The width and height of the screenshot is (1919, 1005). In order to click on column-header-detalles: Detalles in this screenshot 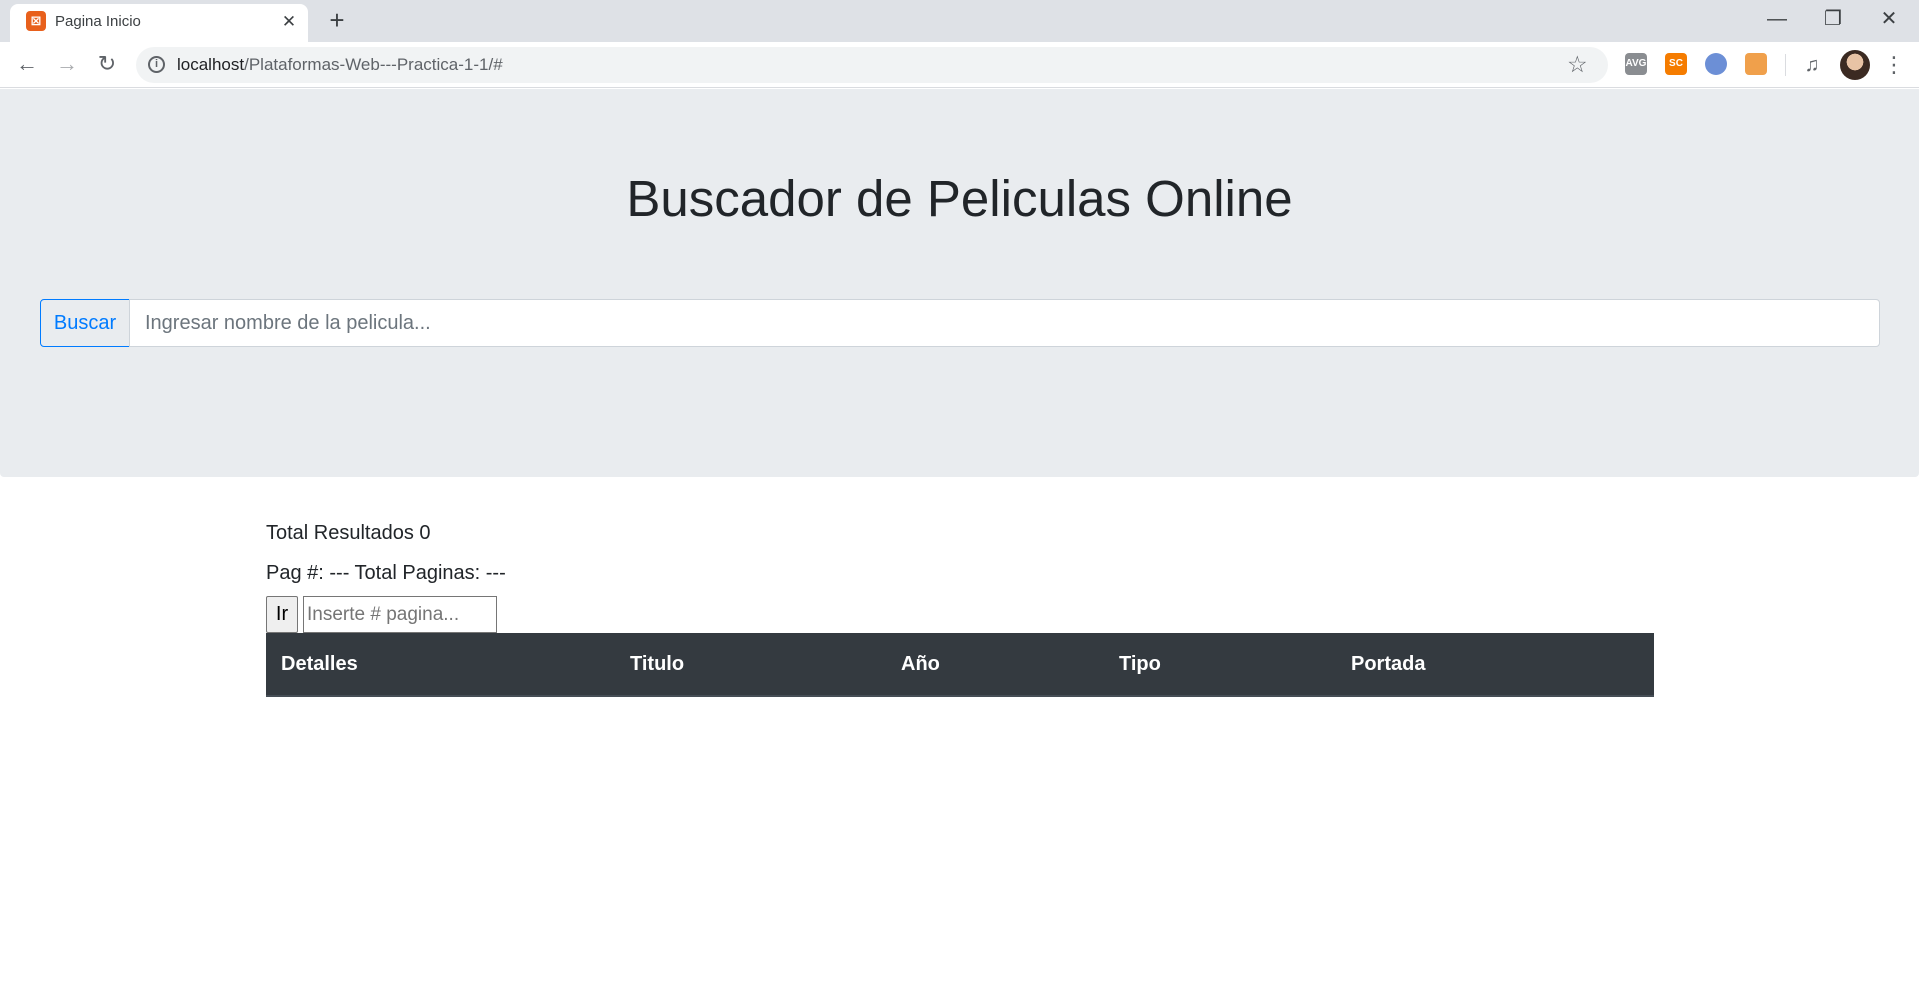, I will do `click(440, 665)`.